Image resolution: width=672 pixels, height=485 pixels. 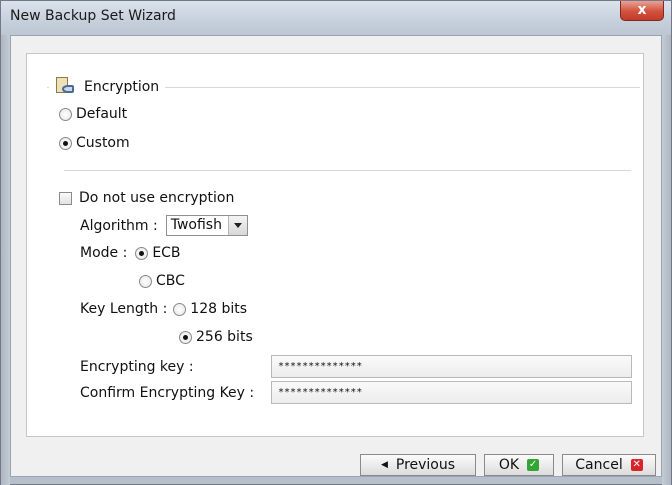 What do you see at coordinates (5, 260) in the screenshot?
I see `window-frame-left` at bounding box center [5, 260].